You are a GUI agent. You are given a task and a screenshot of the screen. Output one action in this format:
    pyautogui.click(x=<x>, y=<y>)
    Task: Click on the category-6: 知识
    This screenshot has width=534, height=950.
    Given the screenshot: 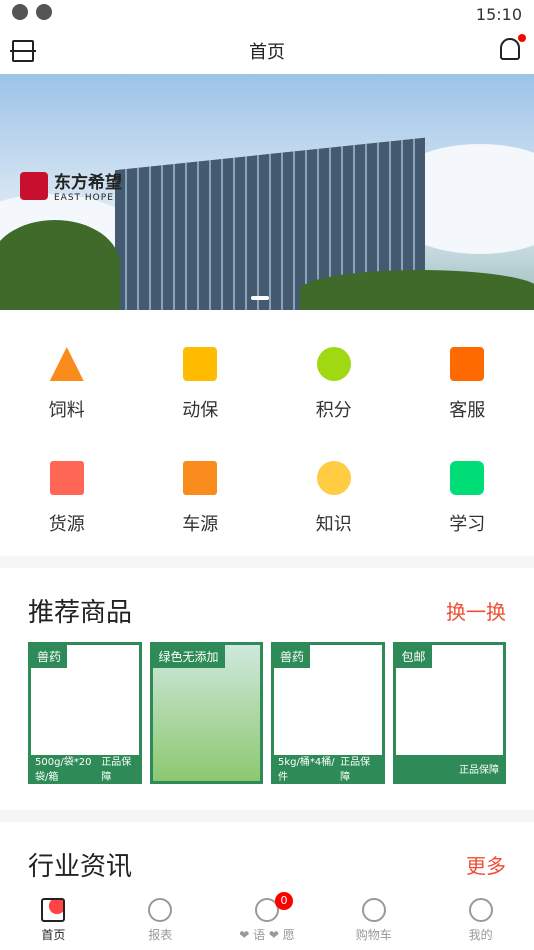 What is the action you would take?
    pyautogui.click(x=334, y=493)
    